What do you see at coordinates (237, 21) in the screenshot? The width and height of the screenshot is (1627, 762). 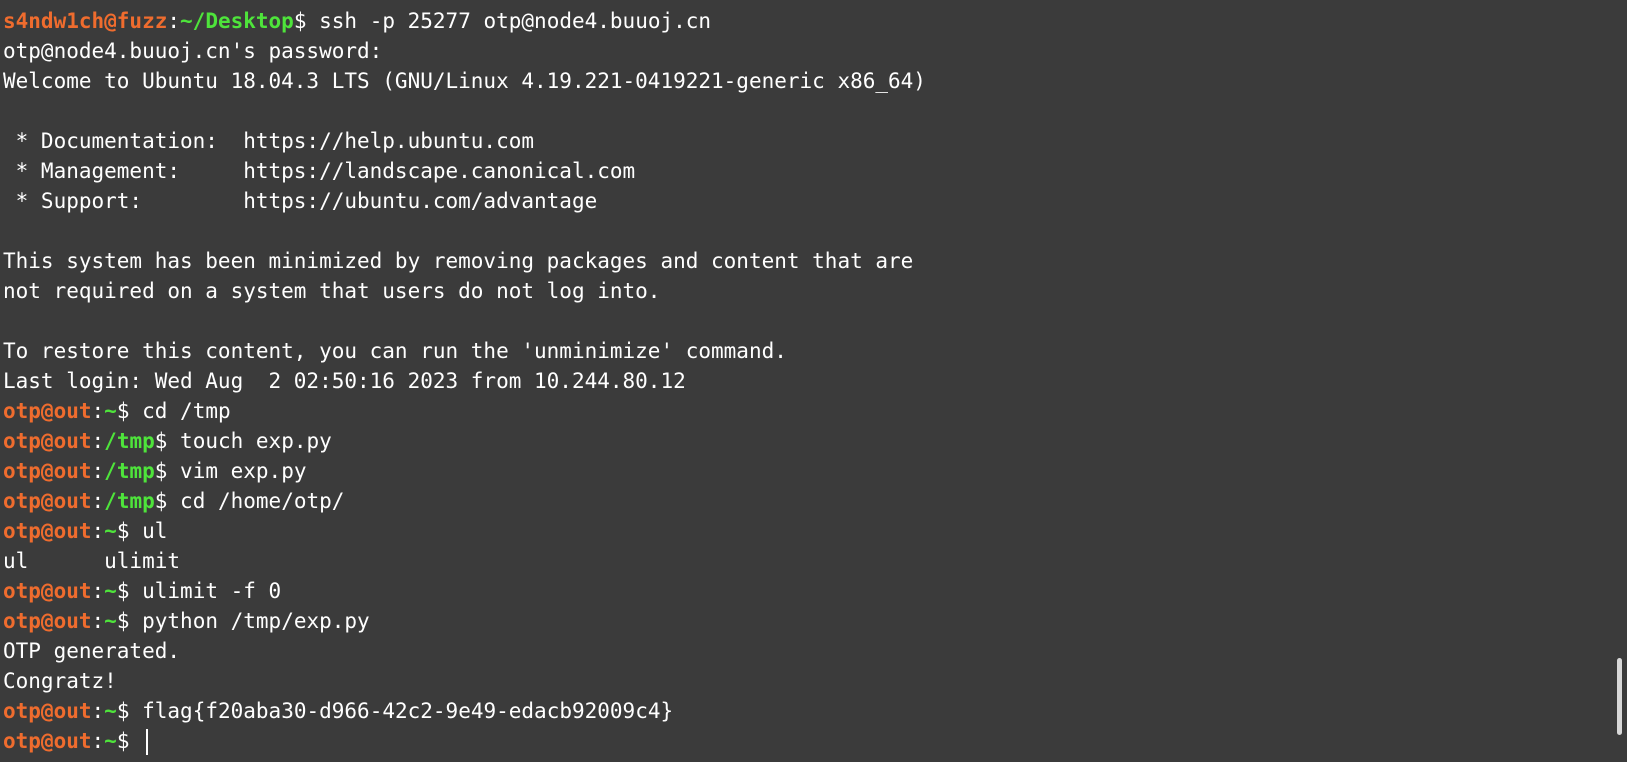 I see `prompt-path: ~/Desktop` at bounding box center [237, 21].